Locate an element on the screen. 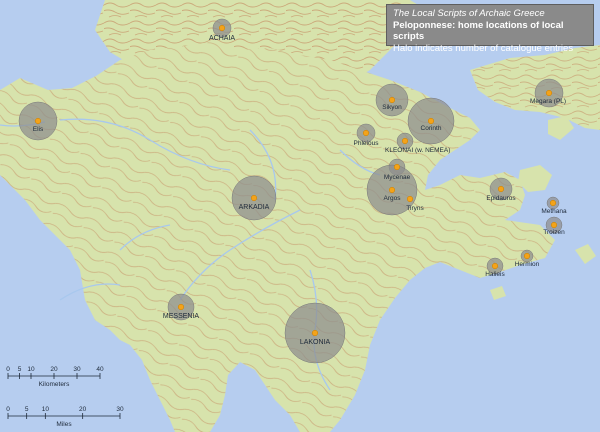 The height and width of the screenshot is (432, 600). site-marker-achaia is located at coordinates (222, 28).